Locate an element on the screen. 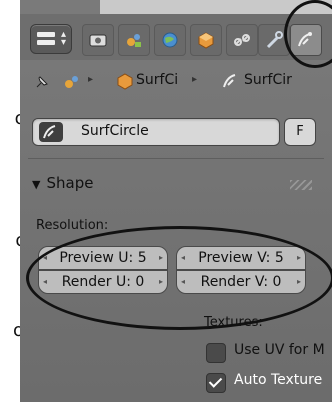  camera-icon is located at coordinates (98, 40).